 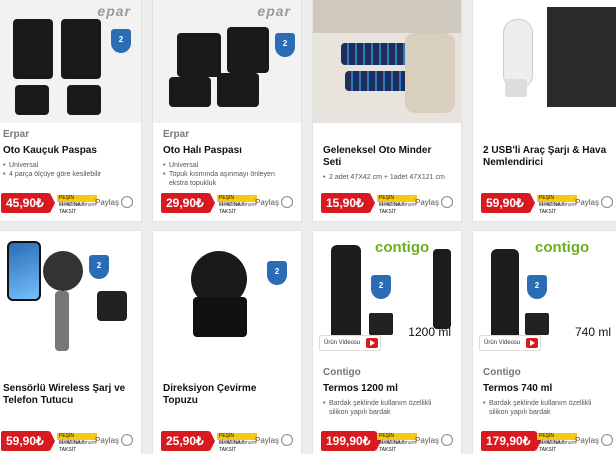 I want to click on brand-logo: epar, so click(x=274, y=11).